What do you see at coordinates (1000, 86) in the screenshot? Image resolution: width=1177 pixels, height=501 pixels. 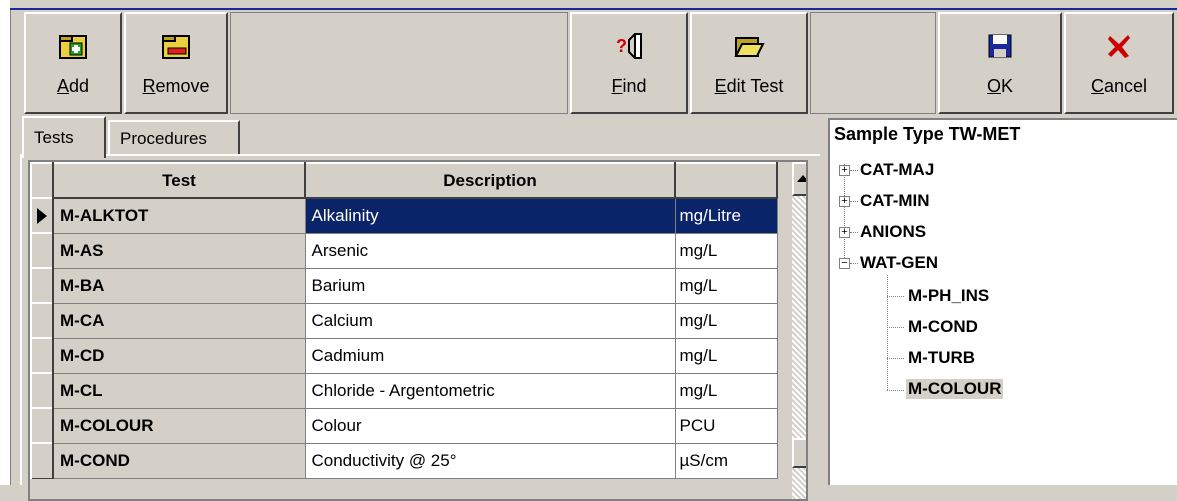 I see `ok-label: OK` at bounding box center [1000, 86].